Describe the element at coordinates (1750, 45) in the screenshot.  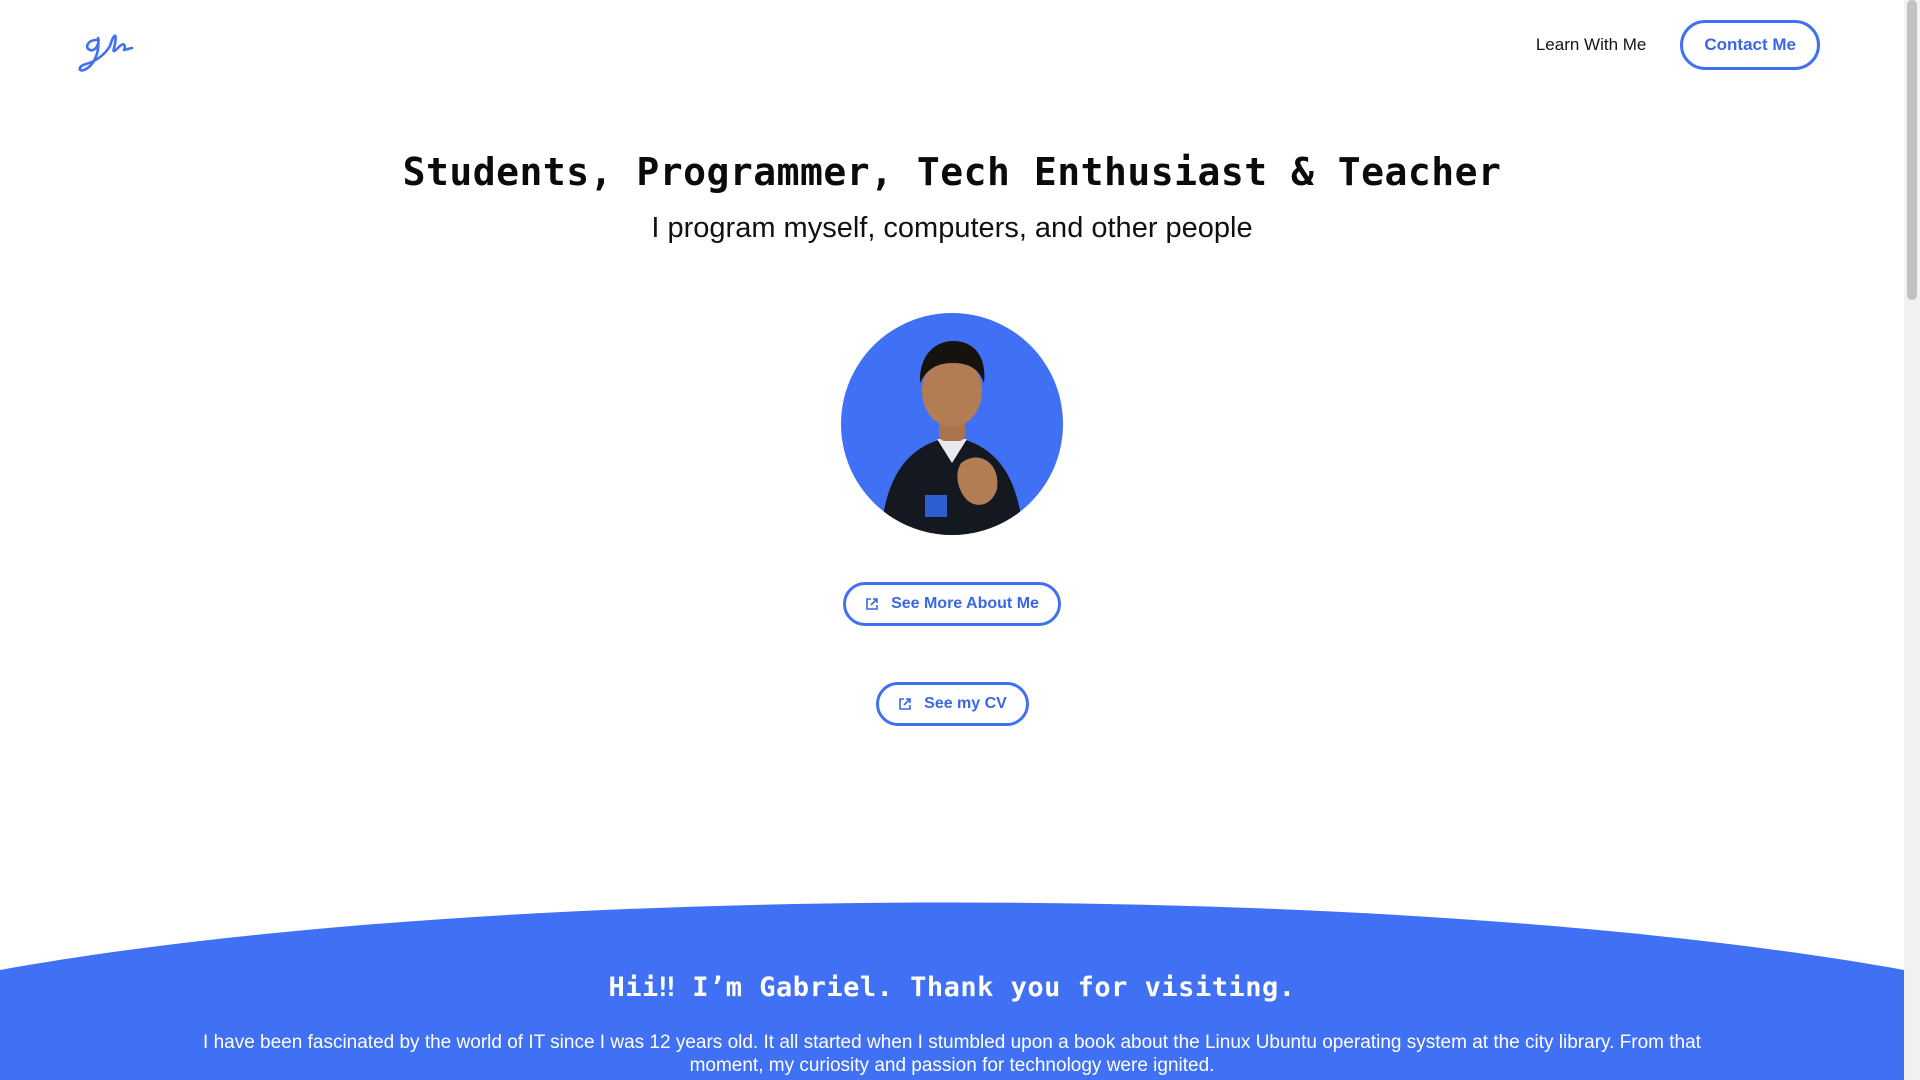
I see `contact-me-button: Contact Me` at that location.